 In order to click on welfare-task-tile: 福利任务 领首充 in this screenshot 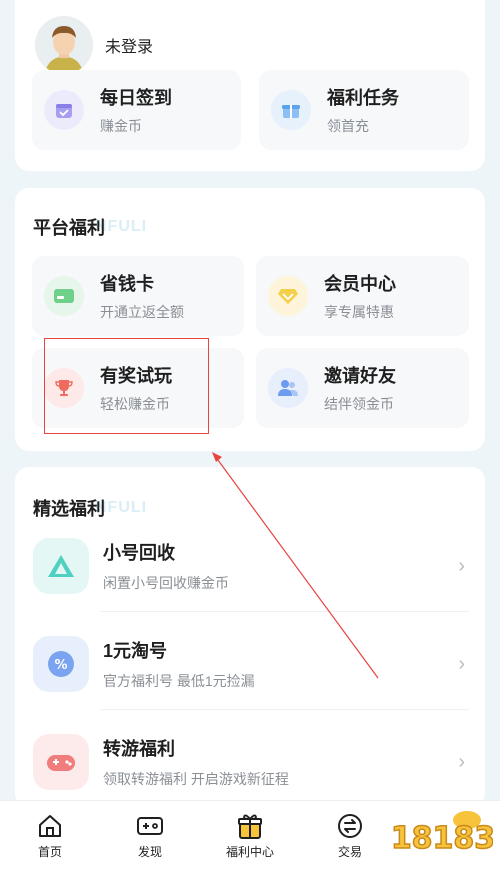, I will do `click(364, 110)`.